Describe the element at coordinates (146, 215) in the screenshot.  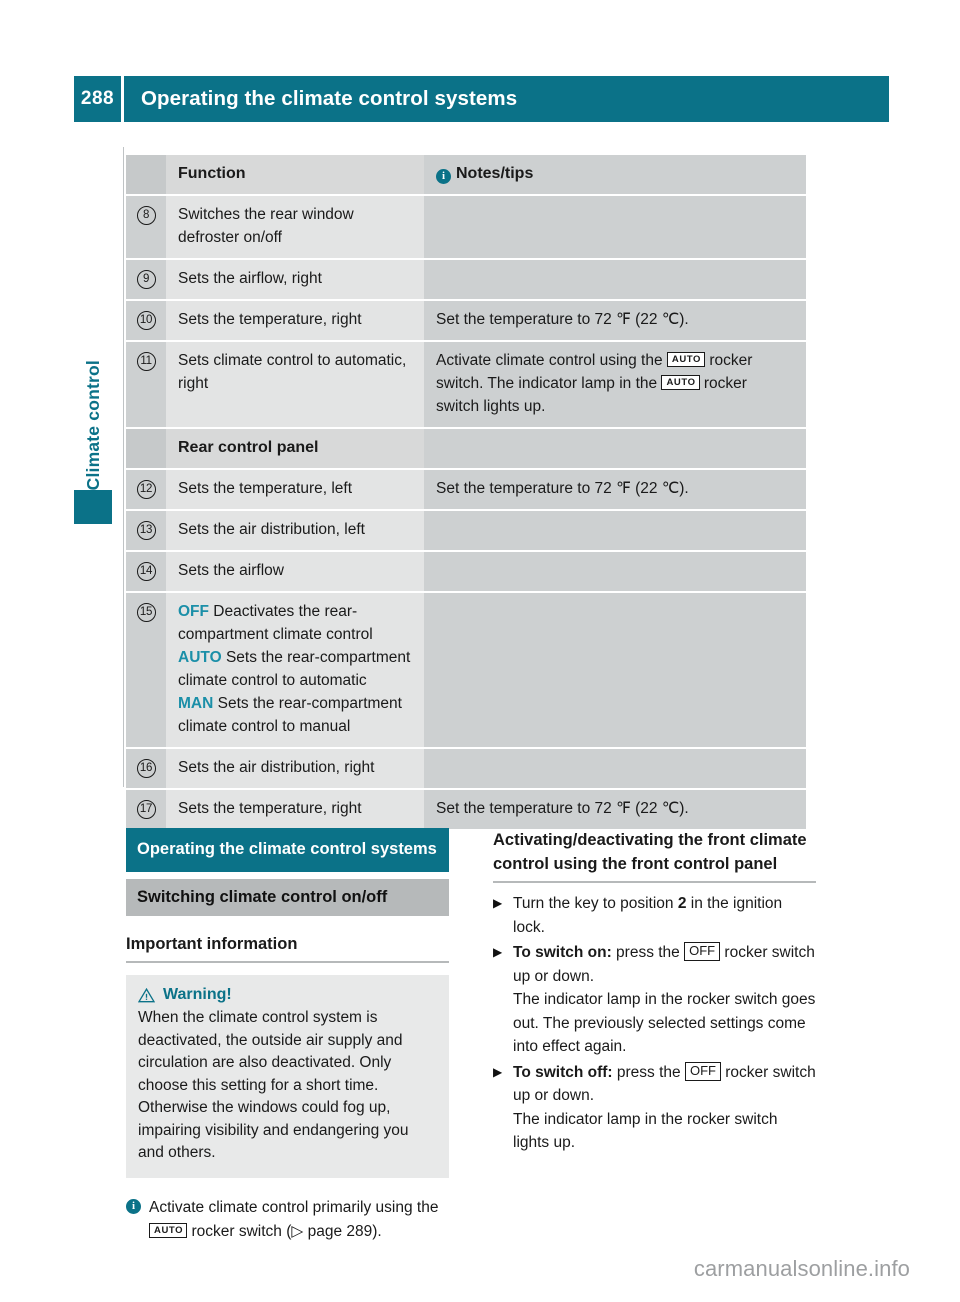
I see `circled-number-marker: 8` at that location.